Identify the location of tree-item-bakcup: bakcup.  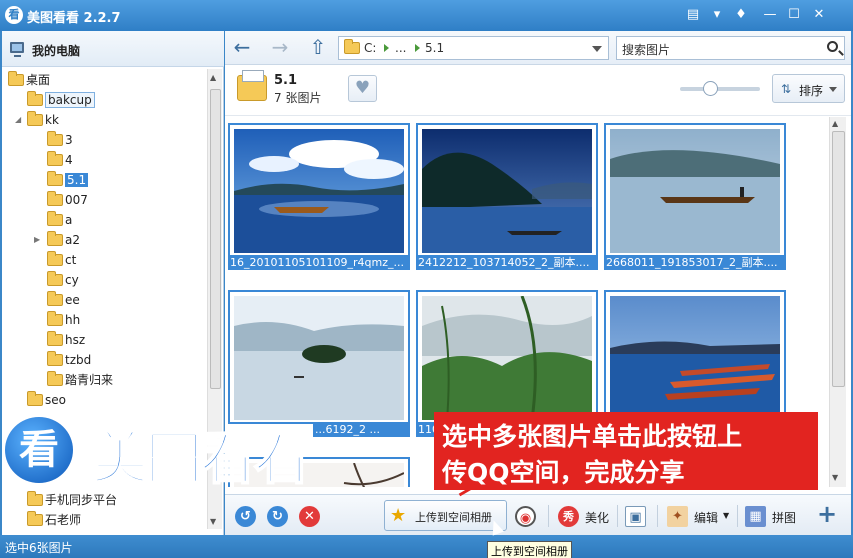
(61, 100).